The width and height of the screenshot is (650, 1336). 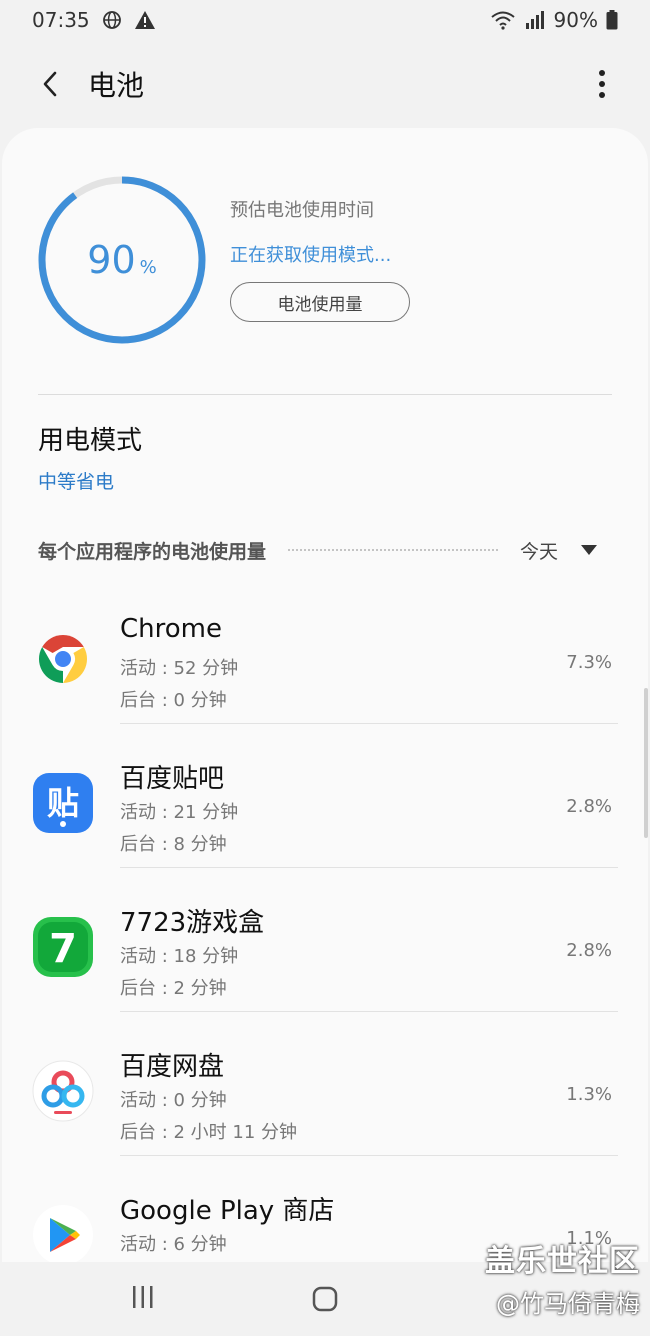 What do you see at coordinates (179, 668) in the screenshot?
I see `app-active-time: 活动 : 52 分钟` at bounding box center [179, 668].